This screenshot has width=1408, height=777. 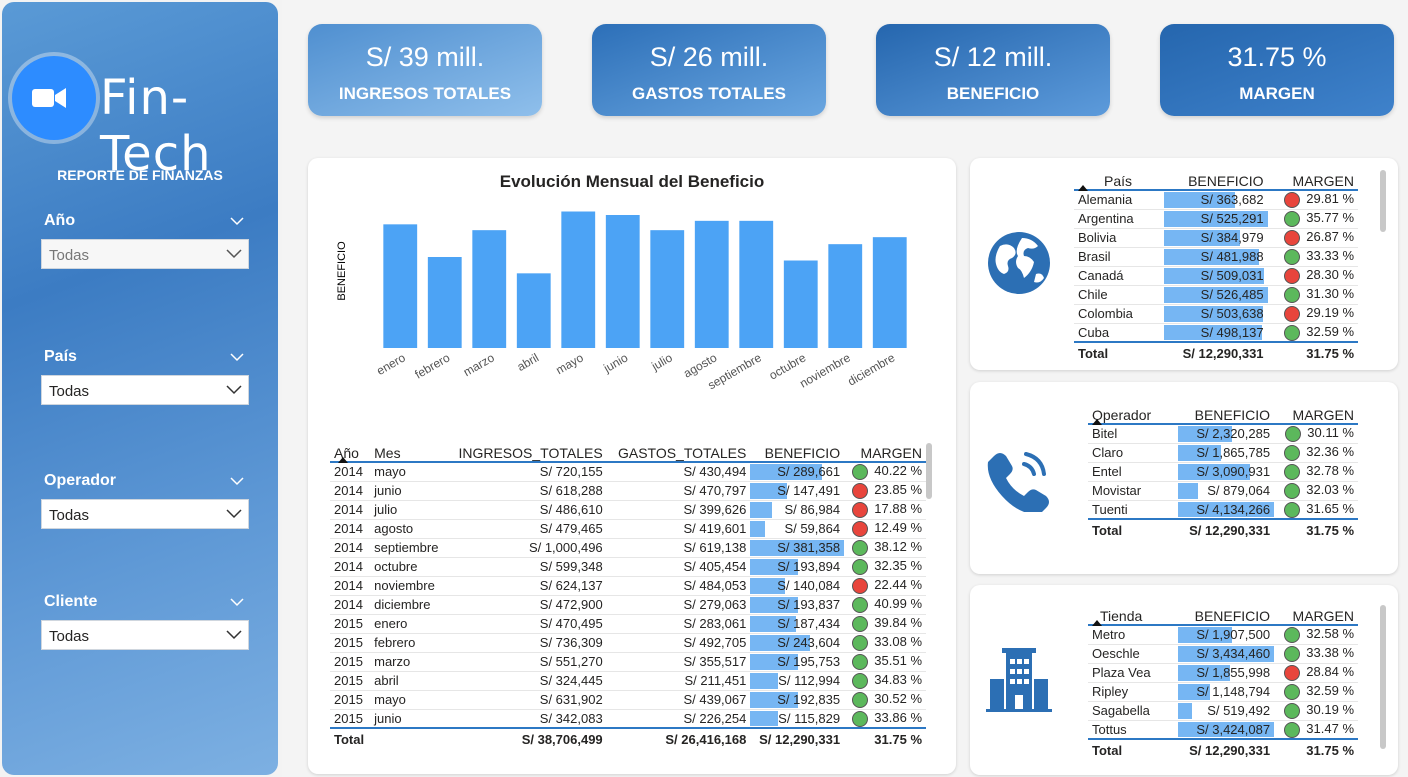 What do you see at coordinates (889, 292) in the screenshot?
I see `bar-diciembre` at bounding box center [889, 292].